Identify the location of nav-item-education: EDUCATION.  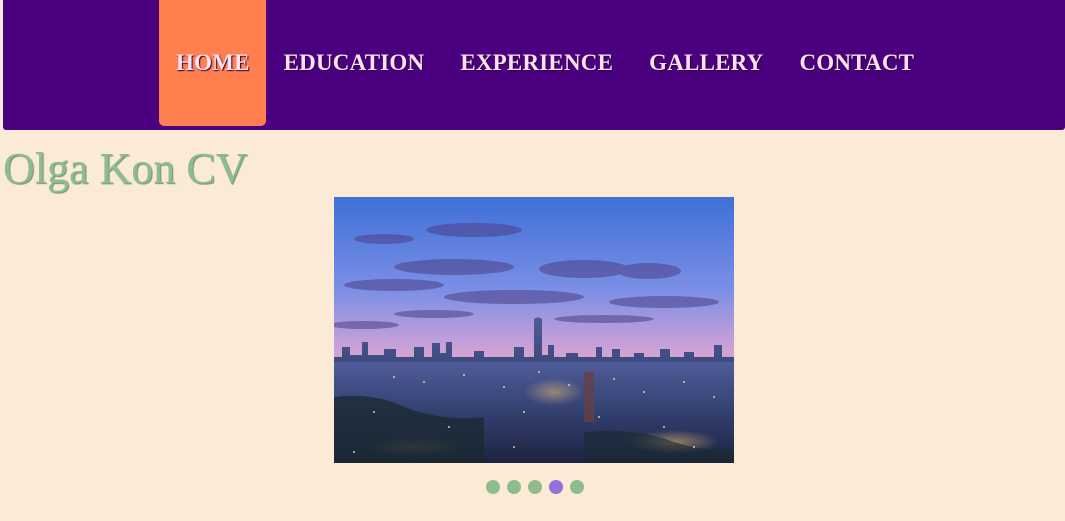
(354, 63).